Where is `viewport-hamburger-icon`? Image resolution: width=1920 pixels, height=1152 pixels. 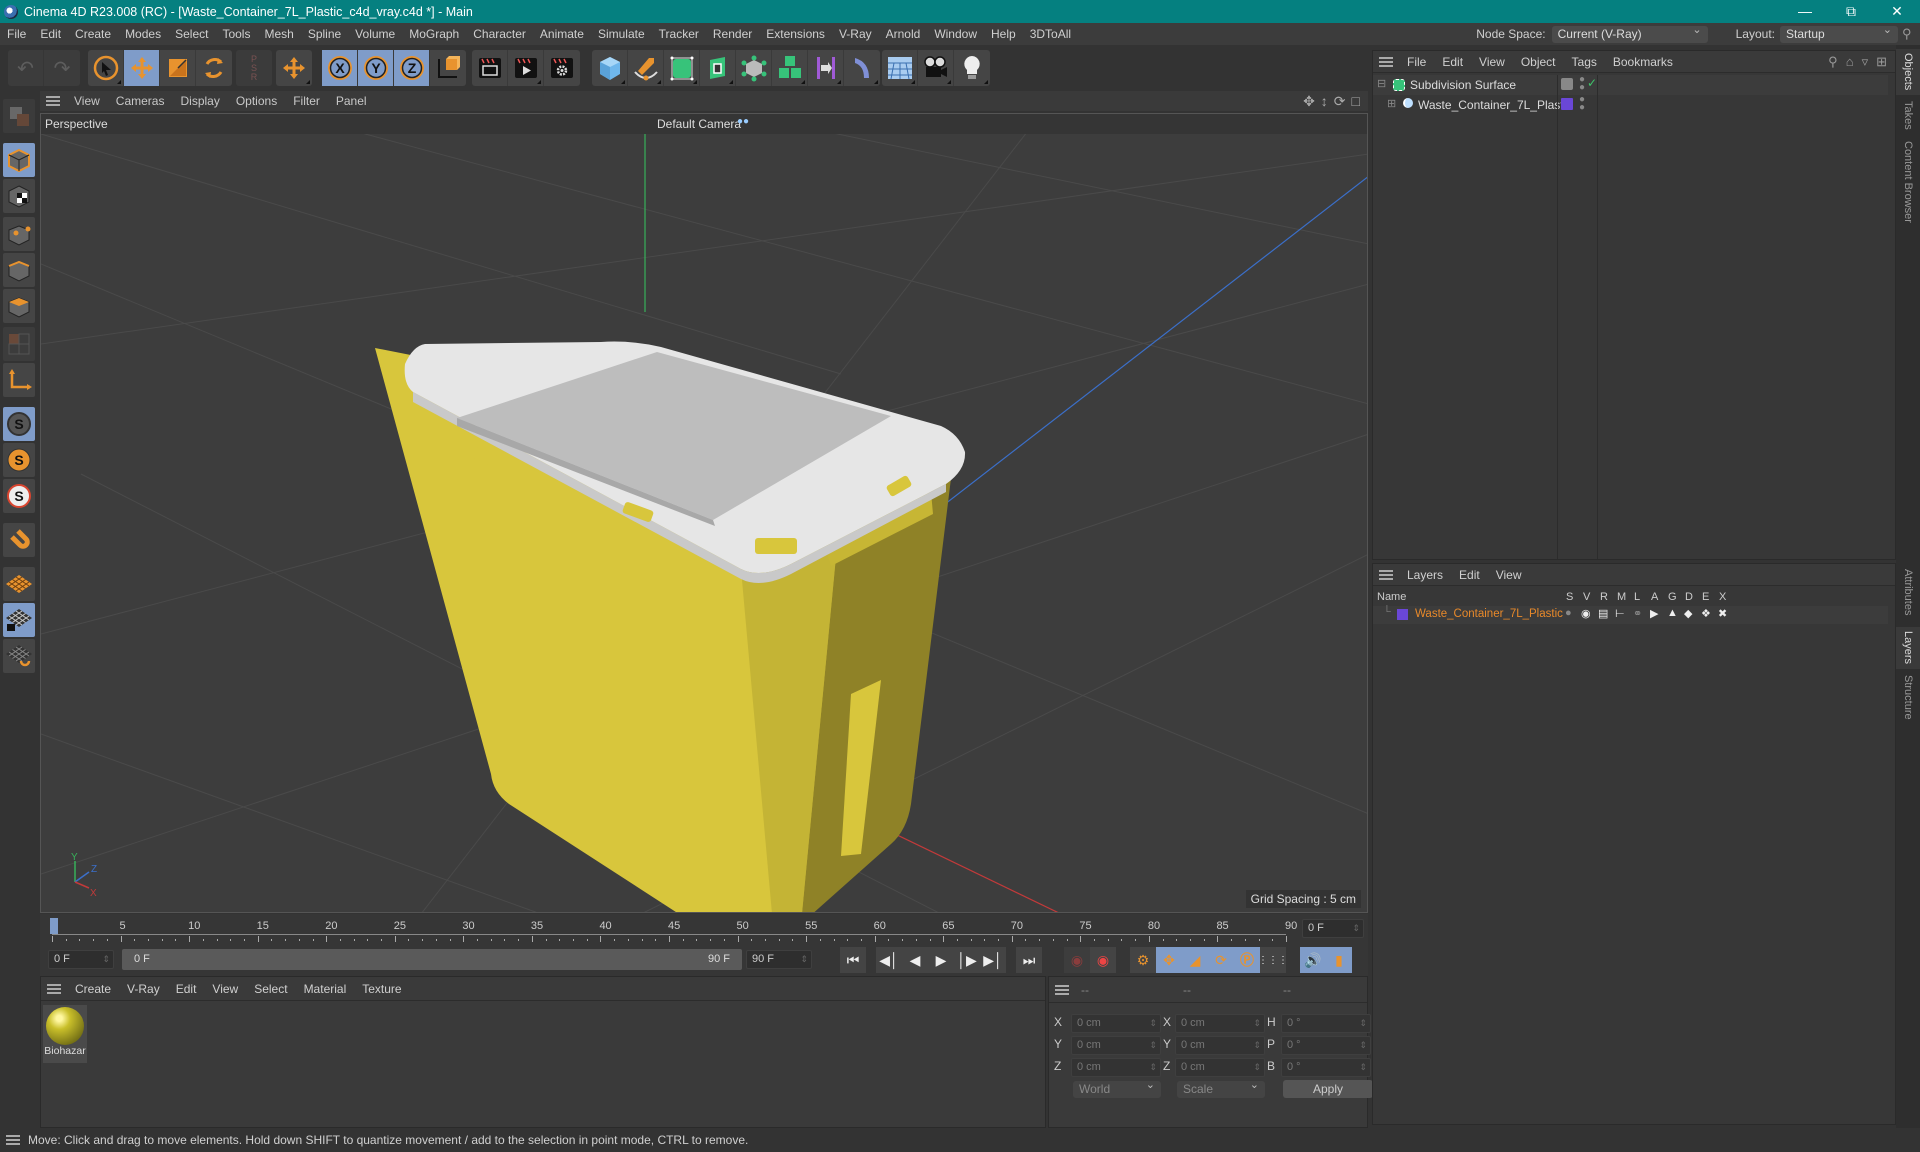 viewport-hamburger-icon is located at coordinates (53, 101).